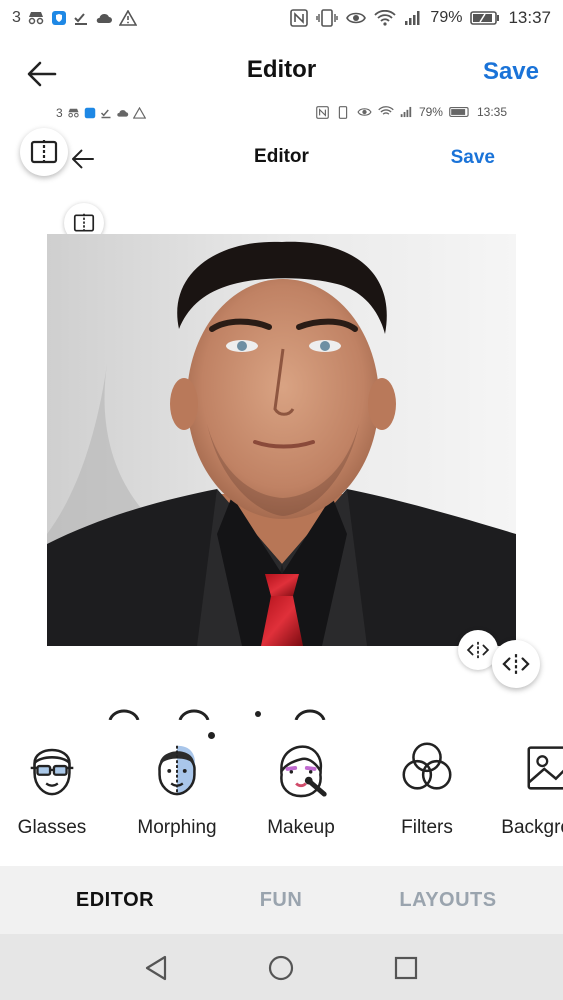  Describe the element at coordinates (427, 793) in the screenshot. I see `tool-filters: Filters` at that location.